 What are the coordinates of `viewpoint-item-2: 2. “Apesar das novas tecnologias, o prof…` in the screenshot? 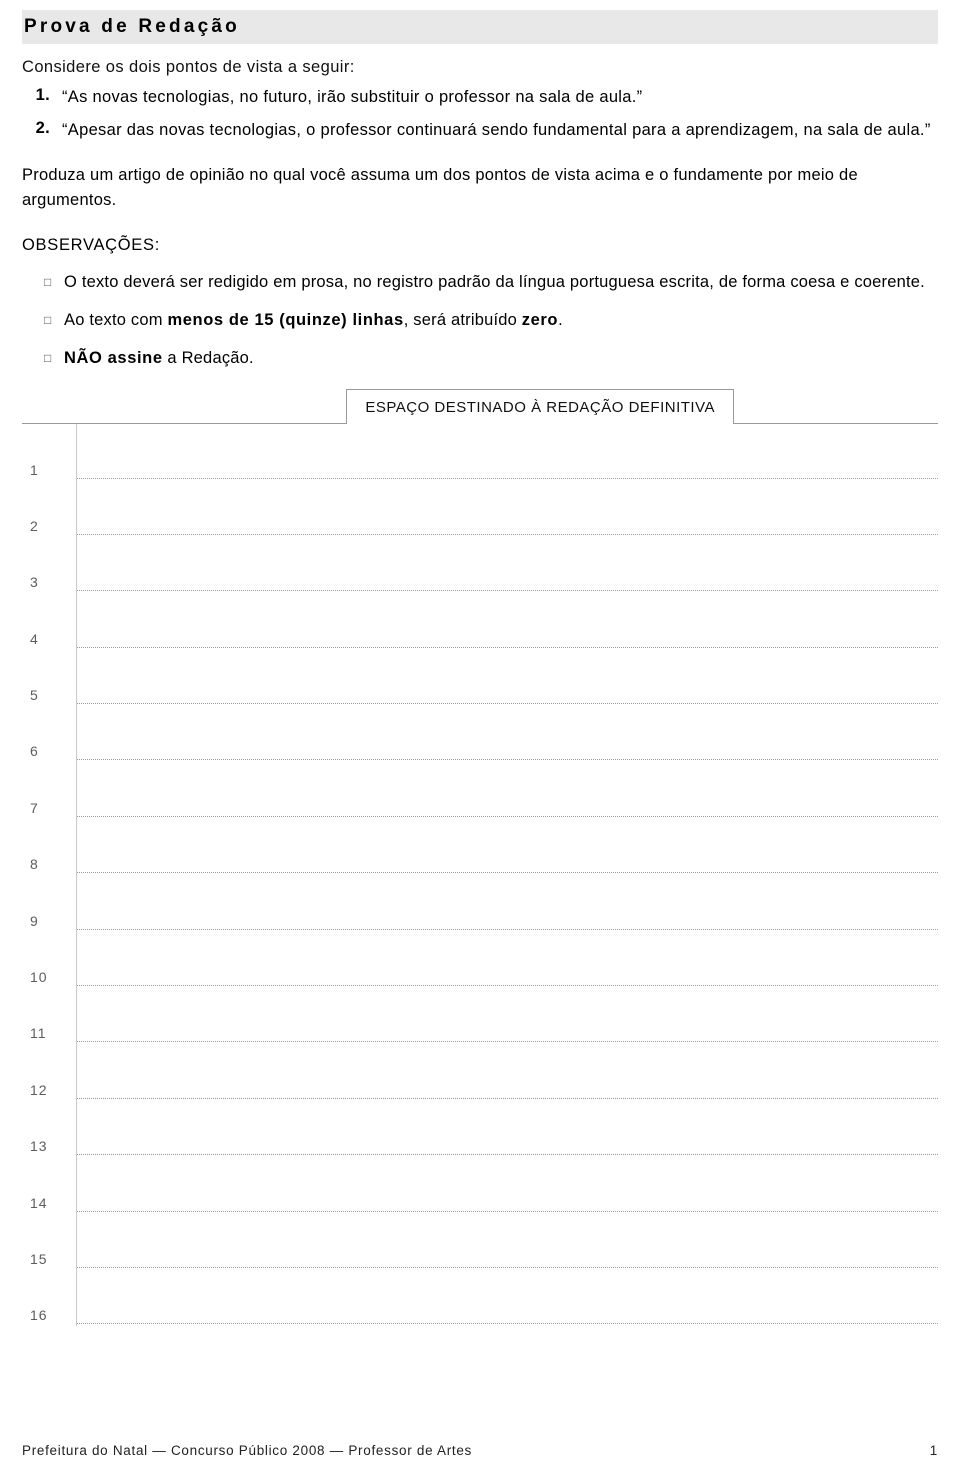 It's located at (480, 131).